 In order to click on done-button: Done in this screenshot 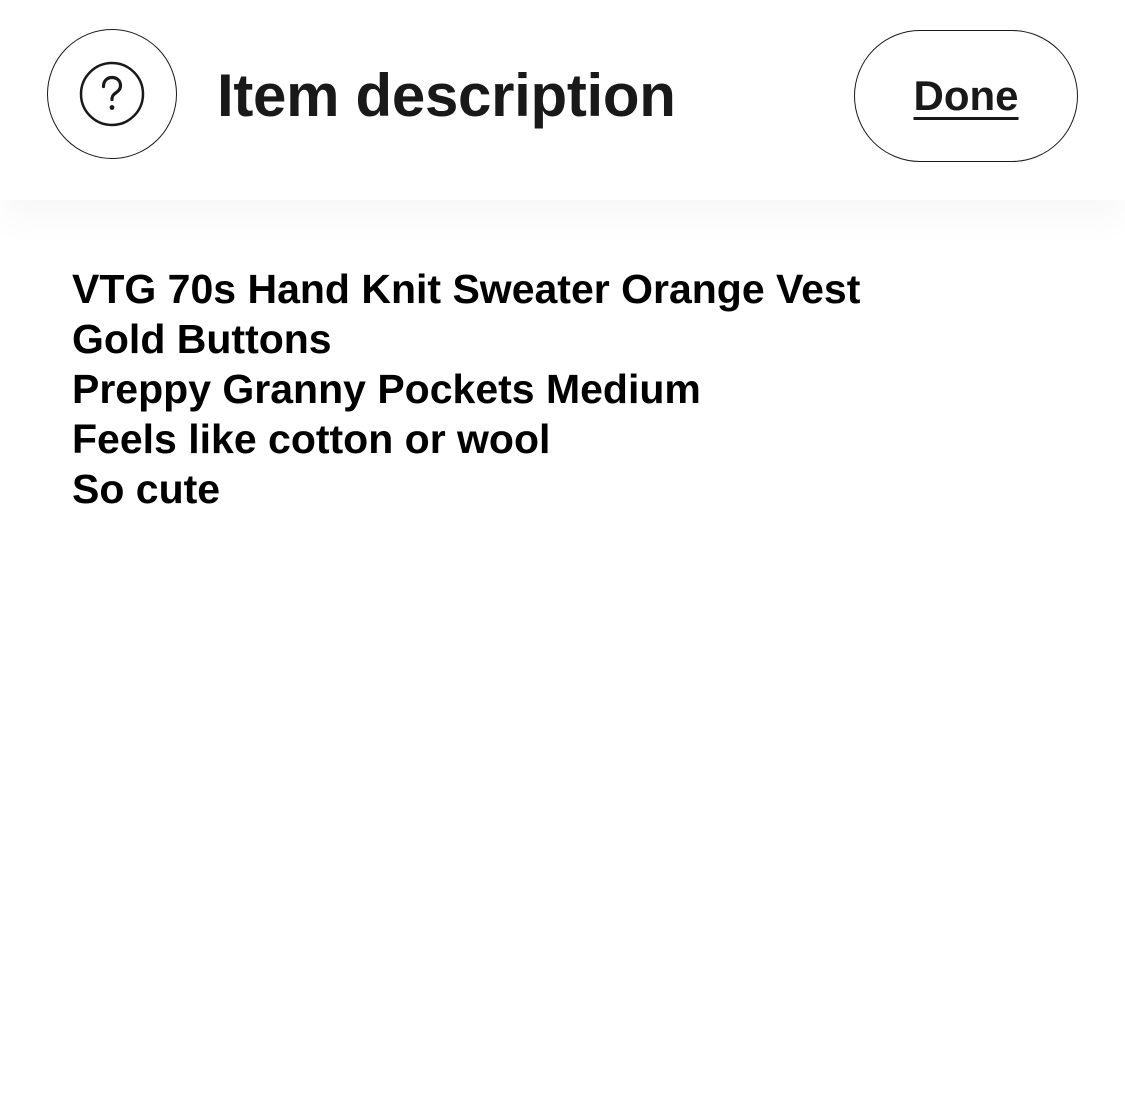, I will do `click(966, 96)`.